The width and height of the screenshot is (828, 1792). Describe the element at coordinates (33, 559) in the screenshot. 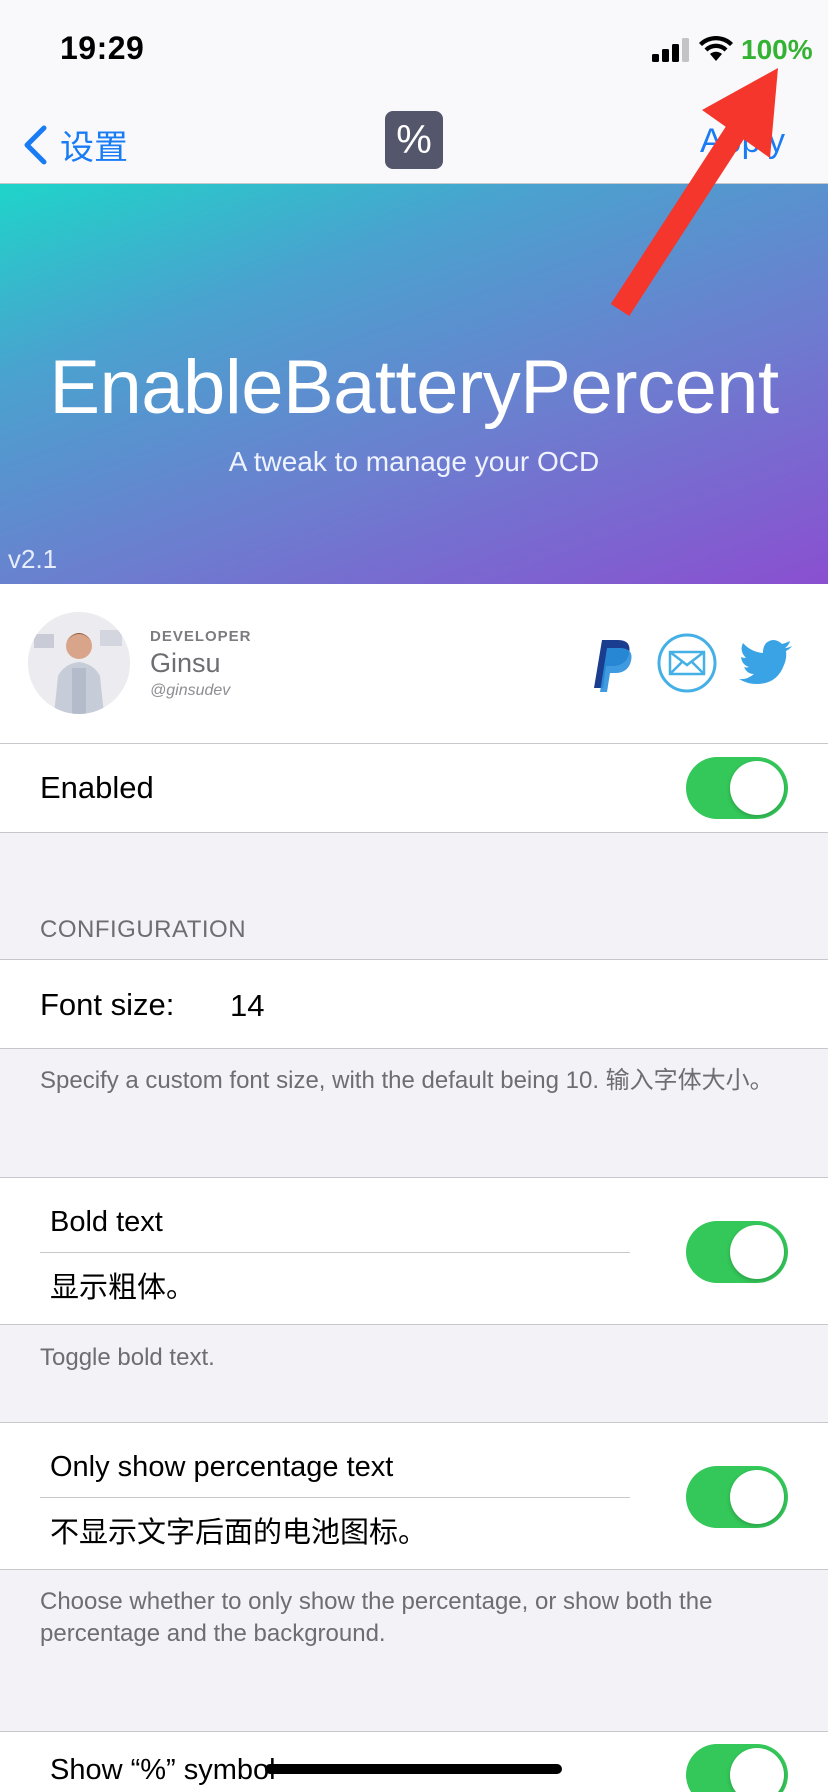

I see `version-label: v2.1` at that location.